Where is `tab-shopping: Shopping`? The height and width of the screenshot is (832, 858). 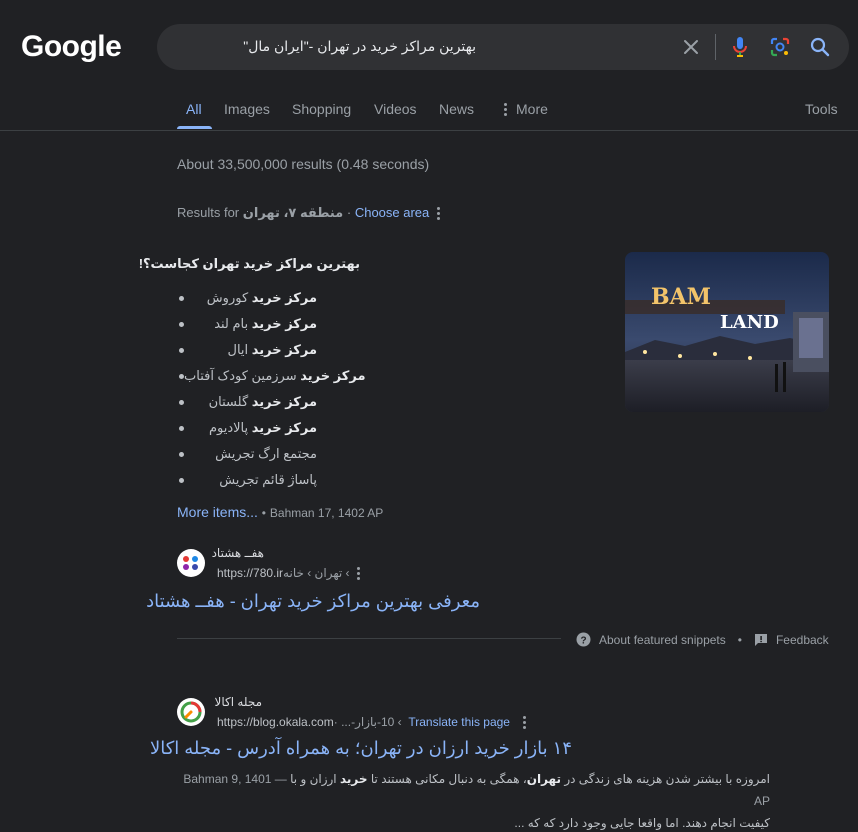
tab-shopping: Shopping is located at coordinates (321, 109).